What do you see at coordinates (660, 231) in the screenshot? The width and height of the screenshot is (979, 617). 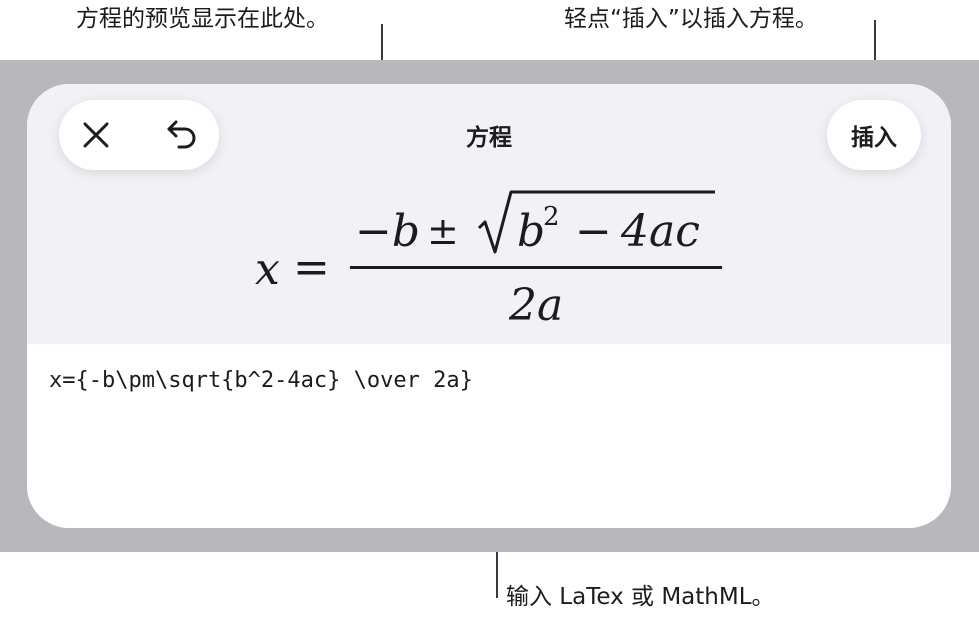 I see `formula-4ac: 4ac` at bounding box center [660, 231].